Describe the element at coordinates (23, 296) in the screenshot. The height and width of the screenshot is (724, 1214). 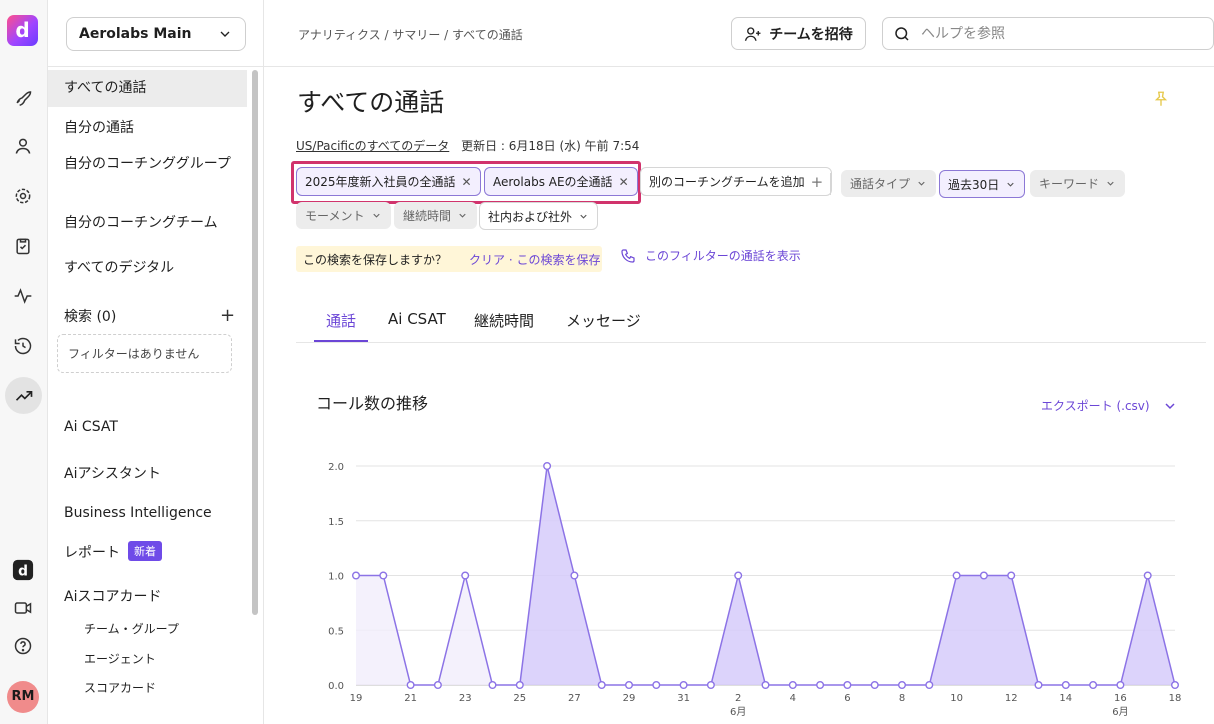
I see `activity-icon` at that location.